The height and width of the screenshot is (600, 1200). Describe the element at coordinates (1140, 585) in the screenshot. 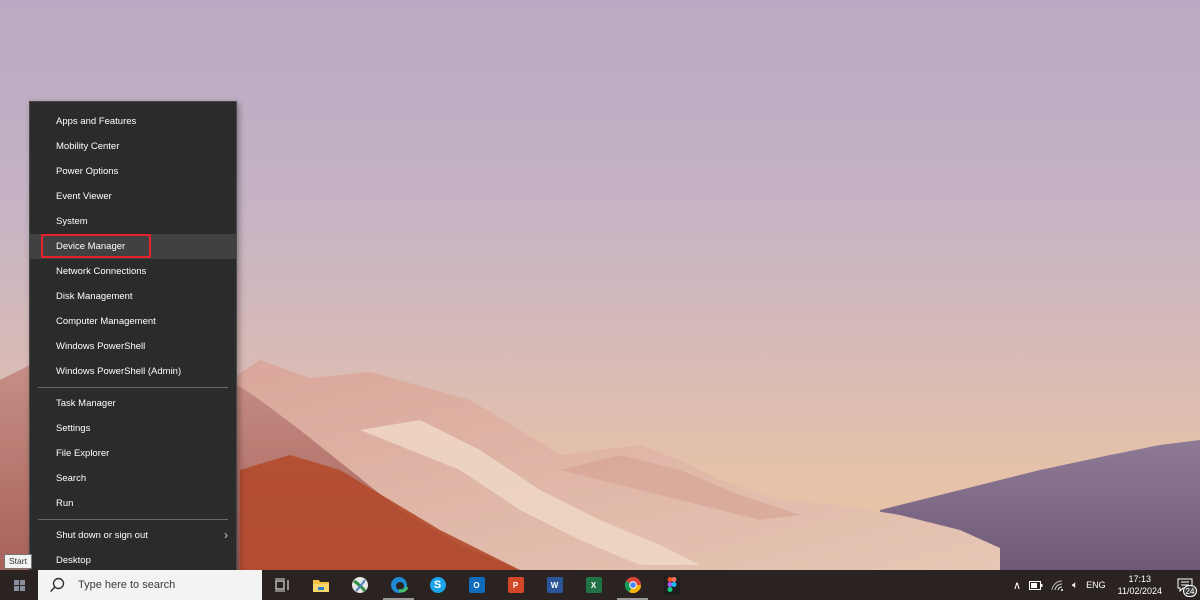

I see `clock-button: 17:13 11/02/2024` at that location.